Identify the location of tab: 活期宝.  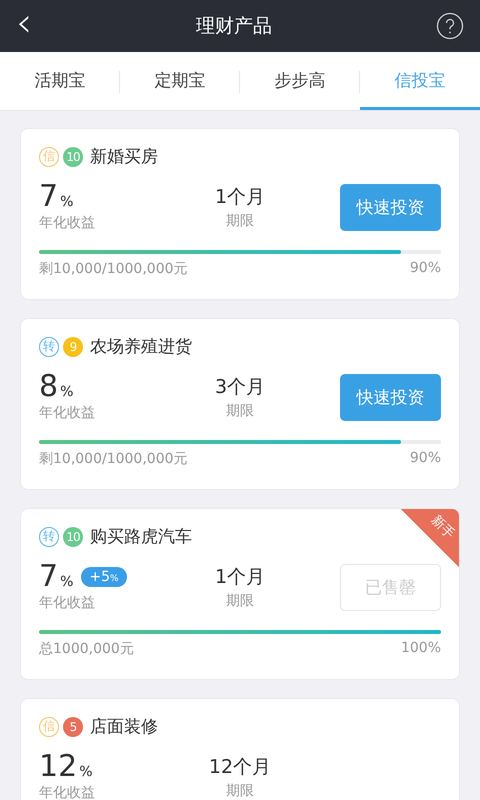
(60, 81).